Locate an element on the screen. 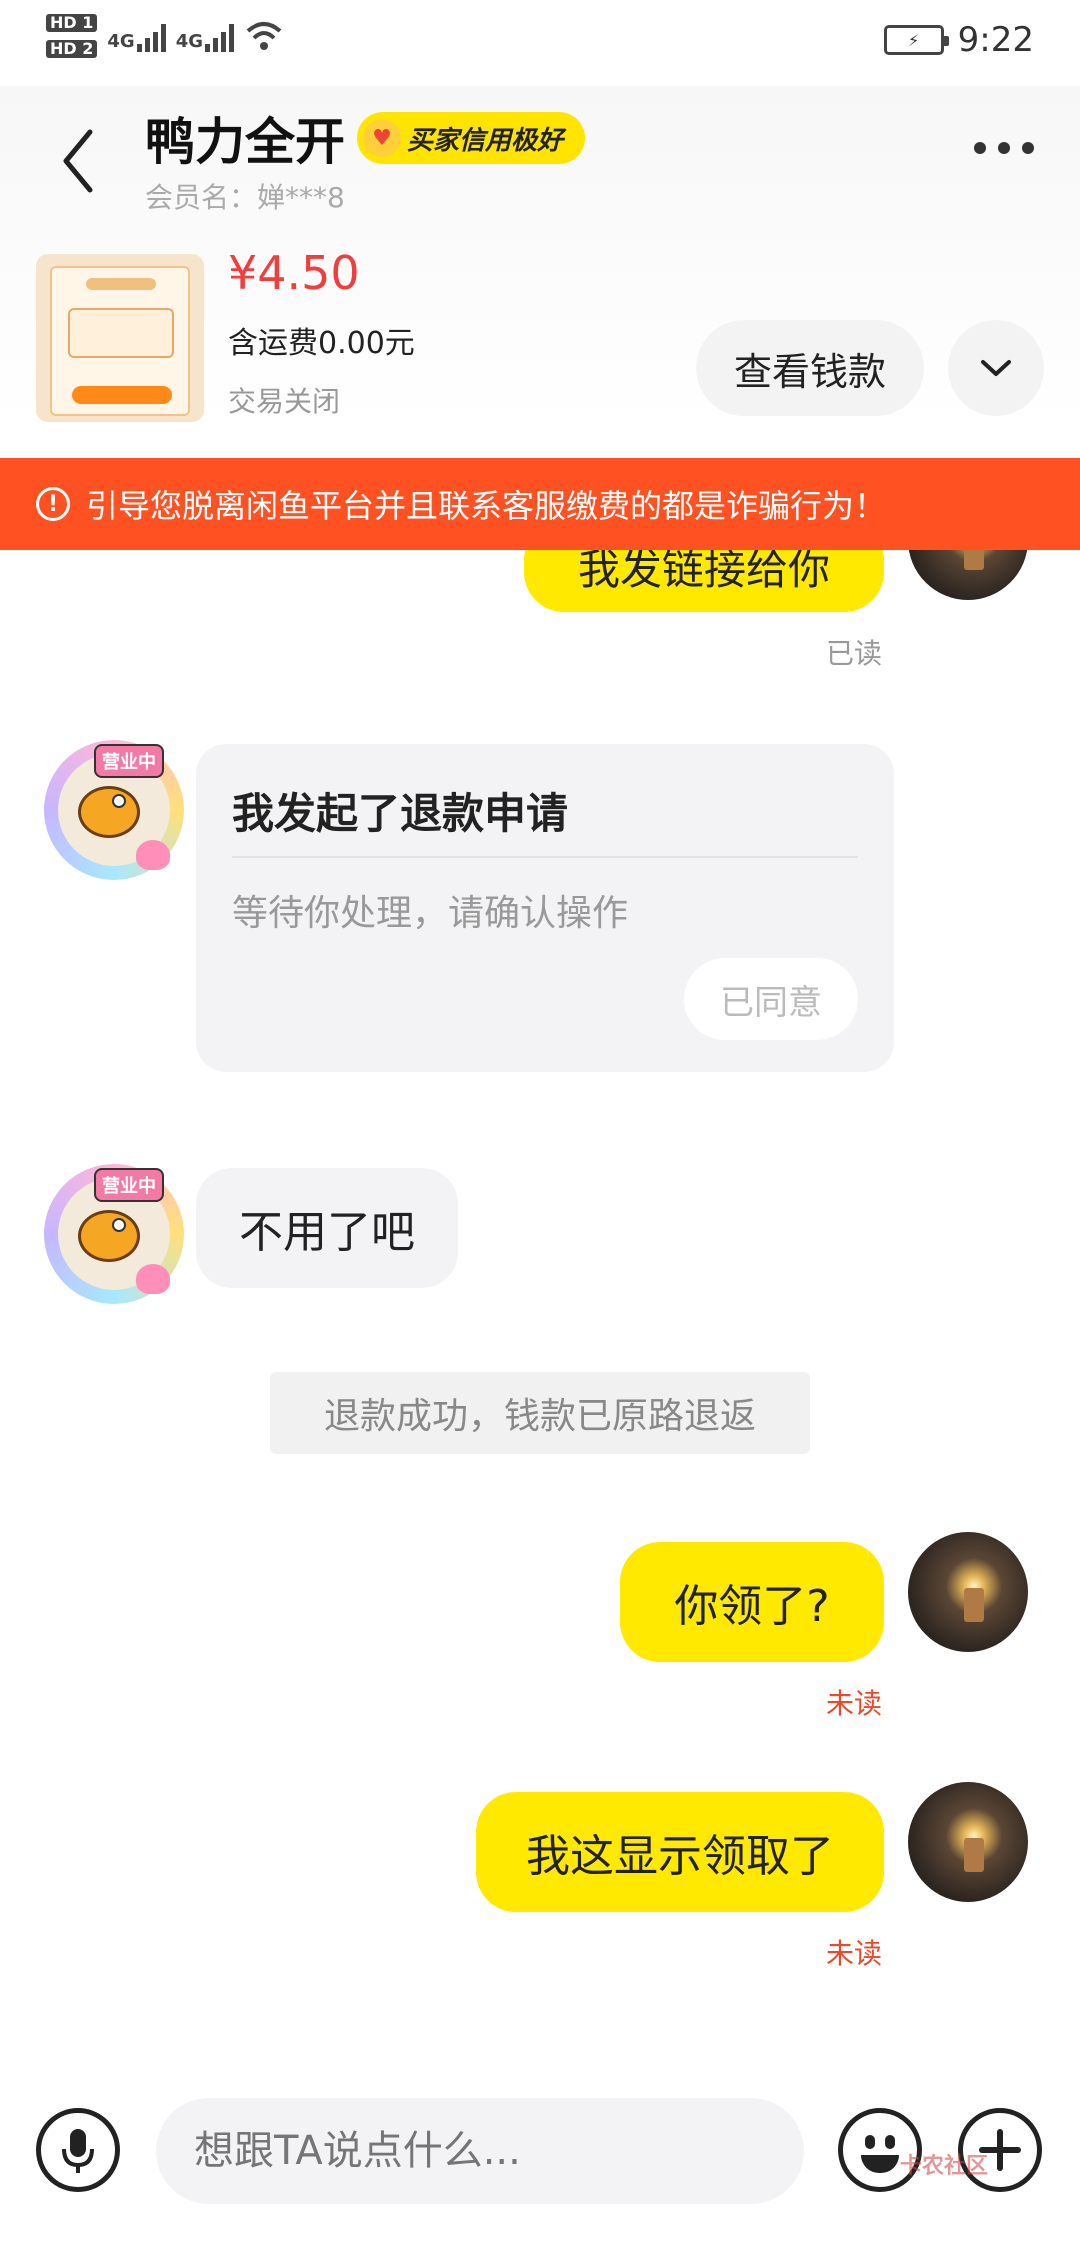 The width and height of the screenshot is (1080, 2244). message-bubble-outgoing: 我这显示领取了 is located at coordinates (680, 1852).